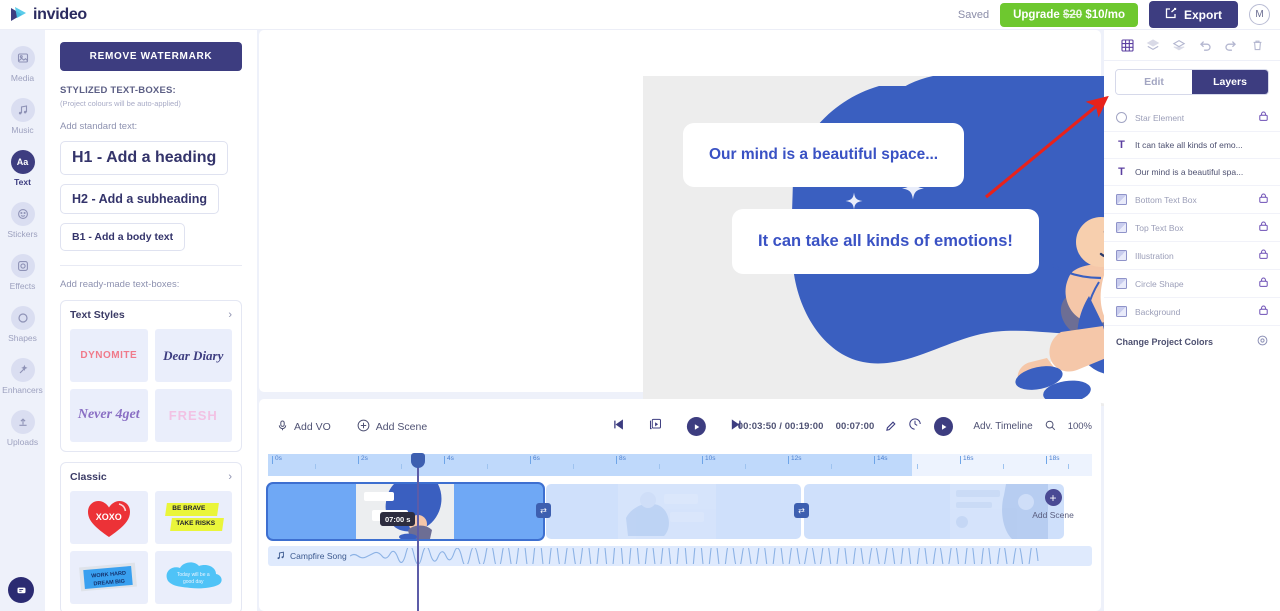 The width and height of the screenshot is (1280, 611). I want to click on add-scene-timeline-button: + Add Scene, so click(1053, 504).